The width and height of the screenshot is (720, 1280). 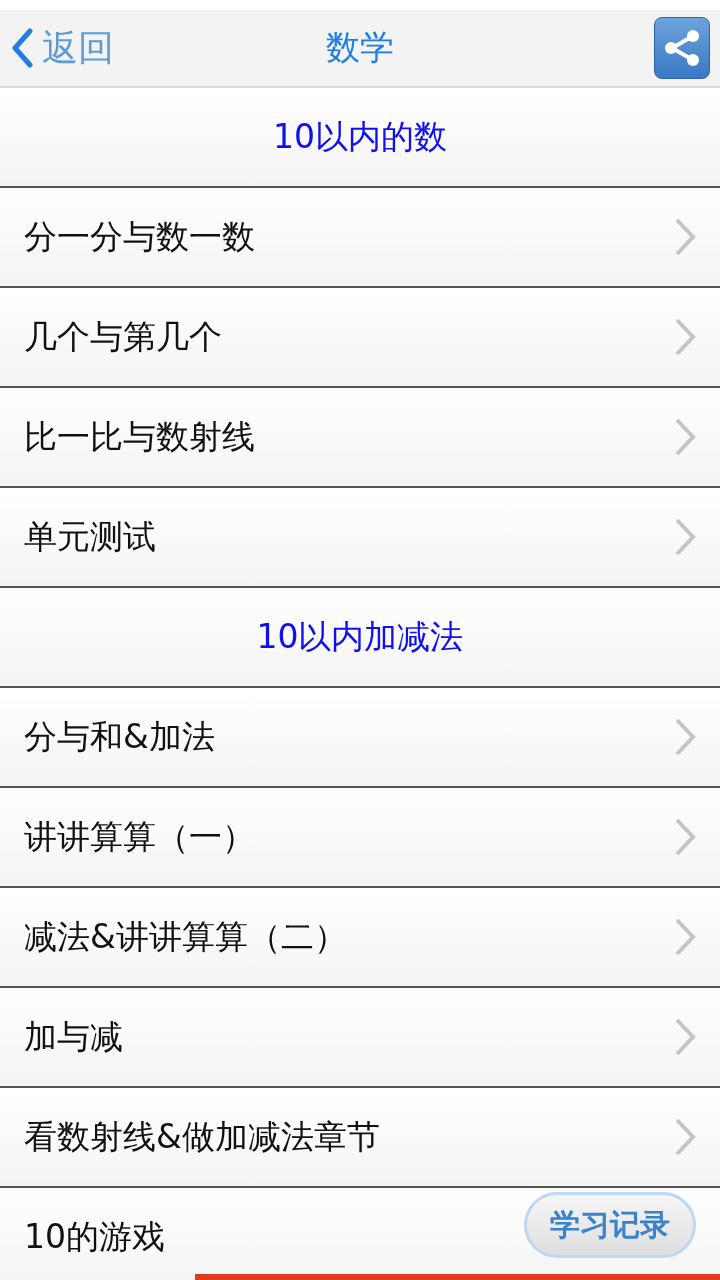 I want to click on back-chevron-icon, so click(x=22, y=48).